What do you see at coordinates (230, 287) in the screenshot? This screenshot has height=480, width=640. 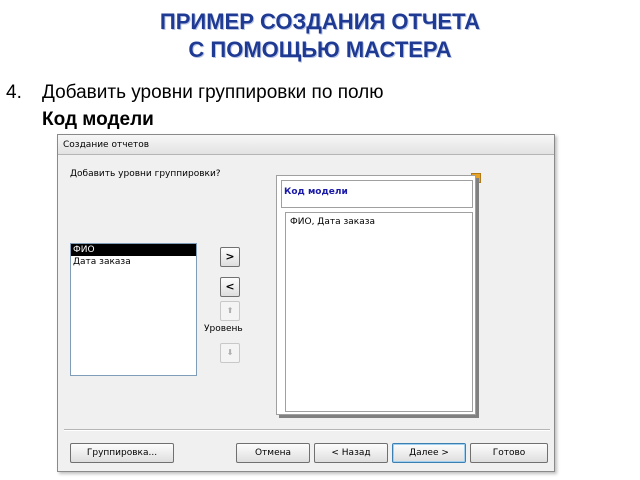 I see `remove-level-button: <` at bounding box center [230, 287].